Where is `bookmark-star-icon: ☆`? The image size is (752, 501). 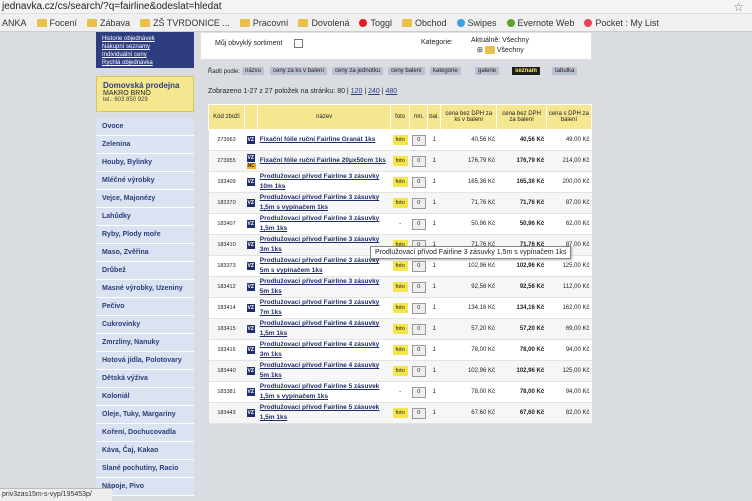 bookmark-star-icon: ☆ is located at coordinates (738, 7).